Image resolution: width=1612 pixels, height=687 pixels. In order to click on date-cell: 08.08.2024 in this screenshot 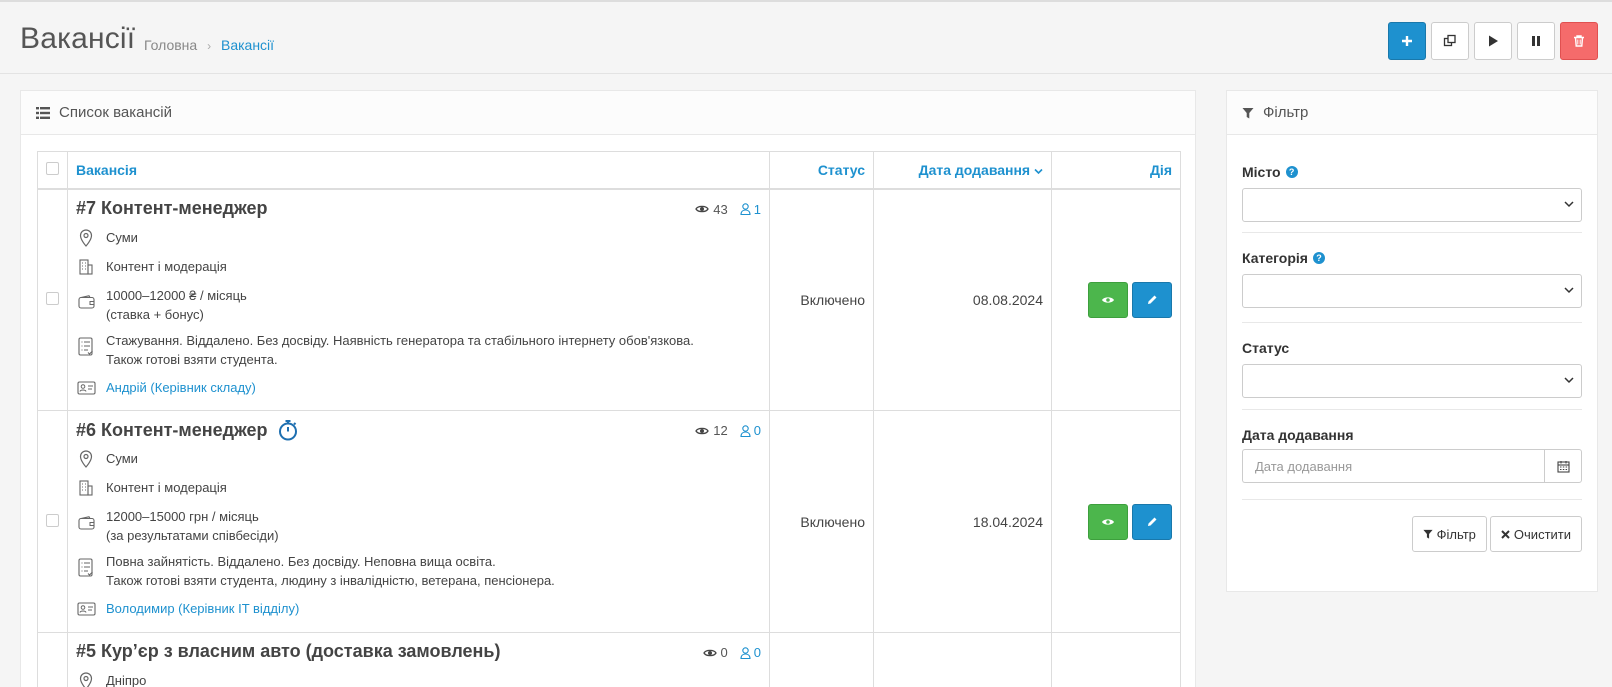, I will do `click(962, 299)`.